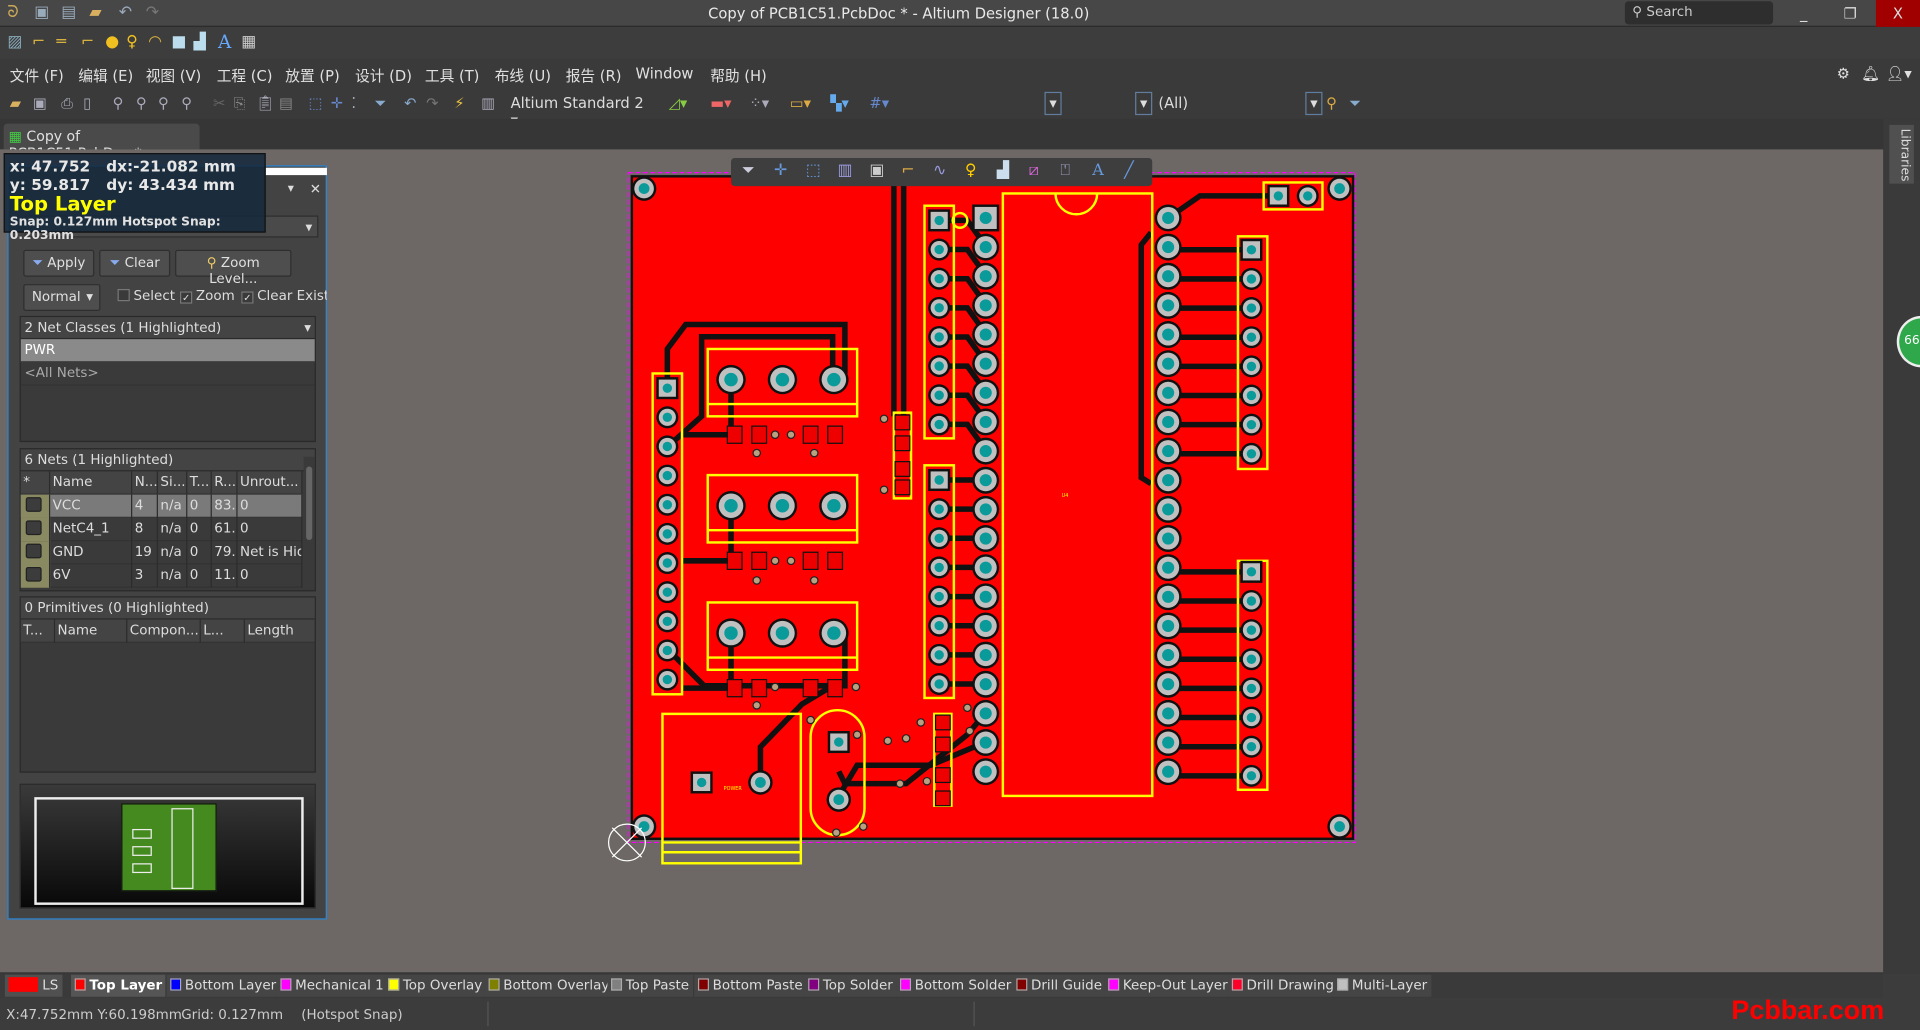 This screenshot has height=1030, width=1920. What do you see at coordinates (813, 171) in the screenshot?
I see `select-icon: ⬚` at bounding box center [813, 171].